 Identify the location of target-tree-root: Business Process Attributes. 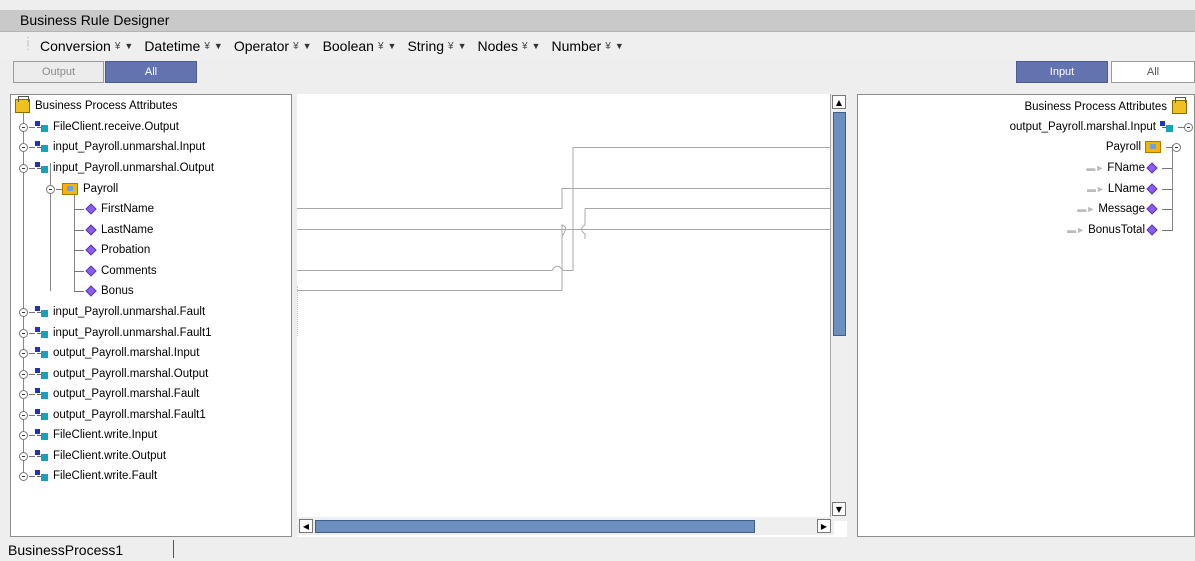
(1108, 107).